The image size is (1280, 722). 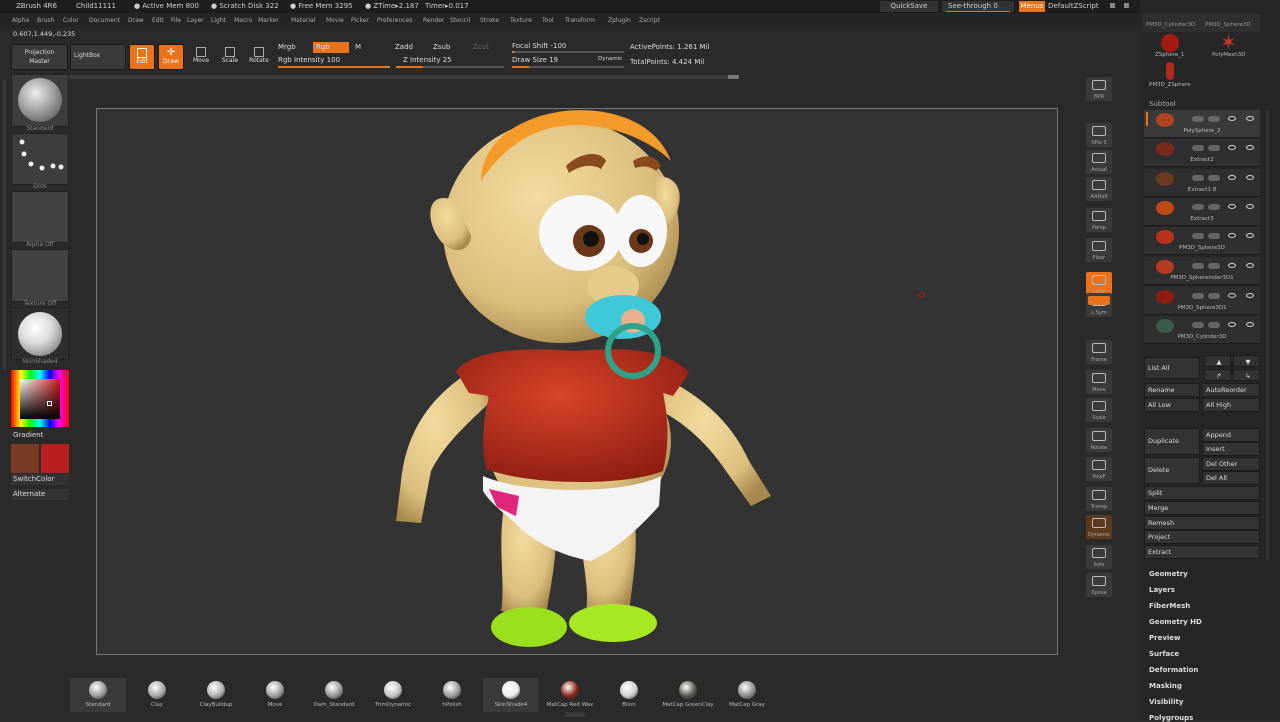 What do you see at coordinates (40, 159) in the screenshot?
I see `stroke-thumbnail` at bounding box center [40, 159].